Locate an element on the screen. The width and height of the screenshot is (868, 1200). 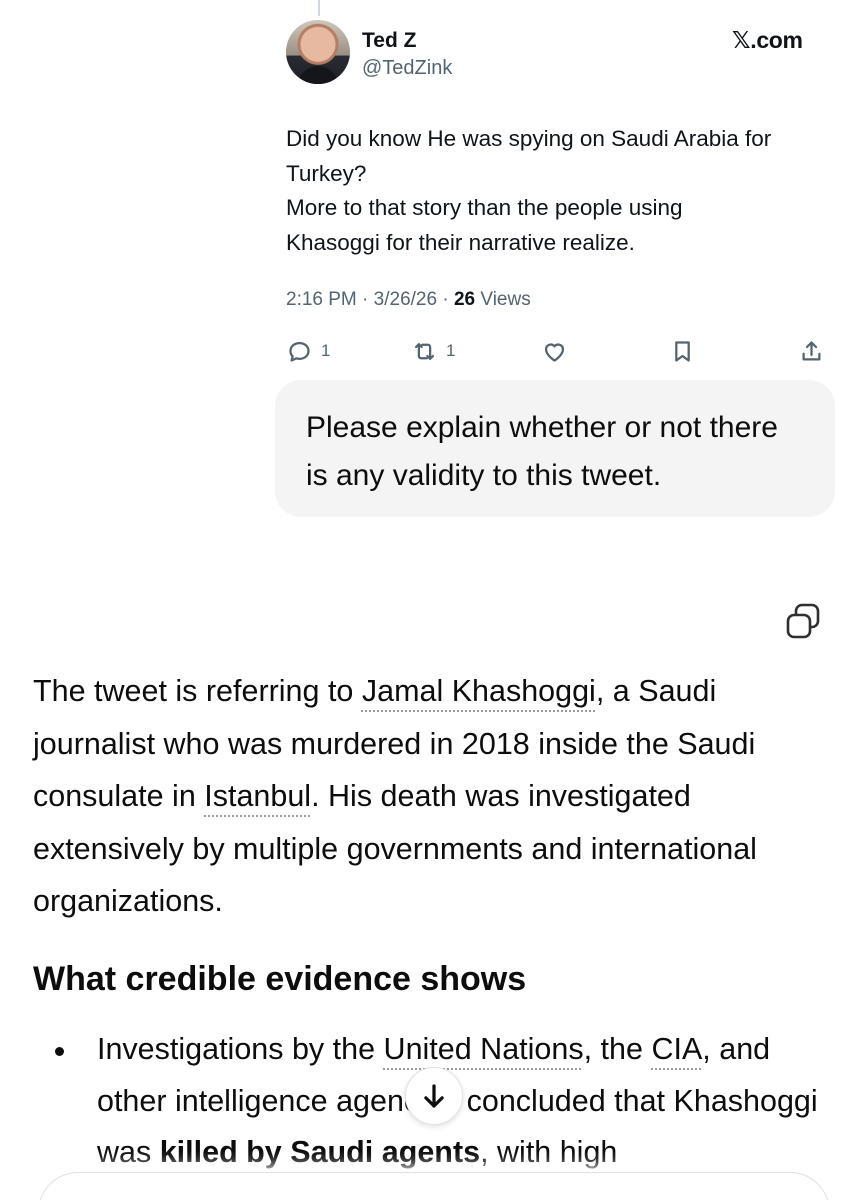
share-icon is located at coordinates (811, 350).